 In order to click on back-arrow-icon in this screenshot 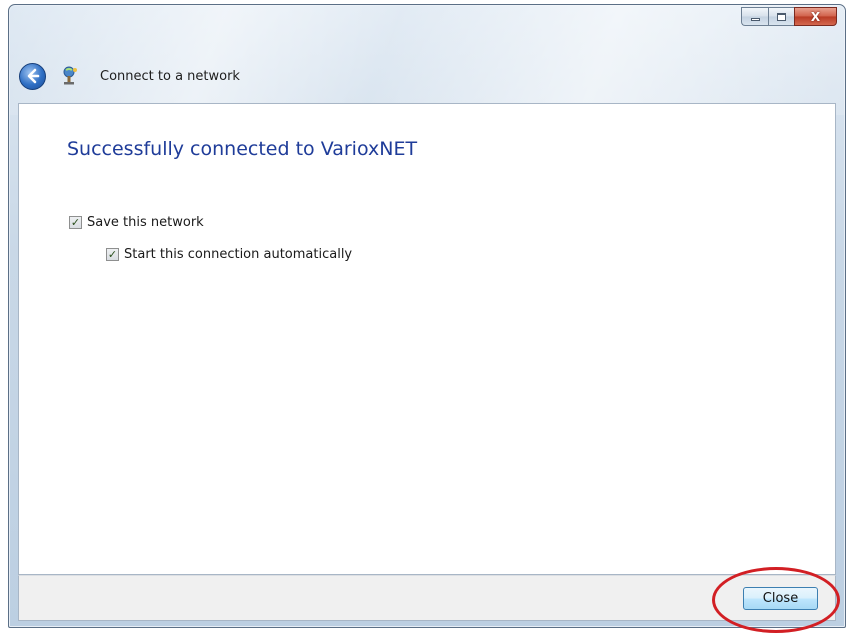, I will do `click(33, 76)`.